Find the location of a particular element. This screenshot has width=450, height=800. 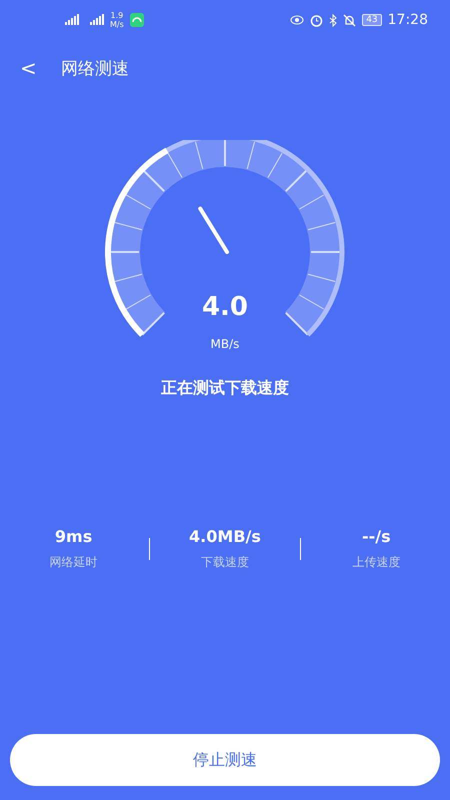

clock-time: 17:28 is located at coordinates (408, 20).